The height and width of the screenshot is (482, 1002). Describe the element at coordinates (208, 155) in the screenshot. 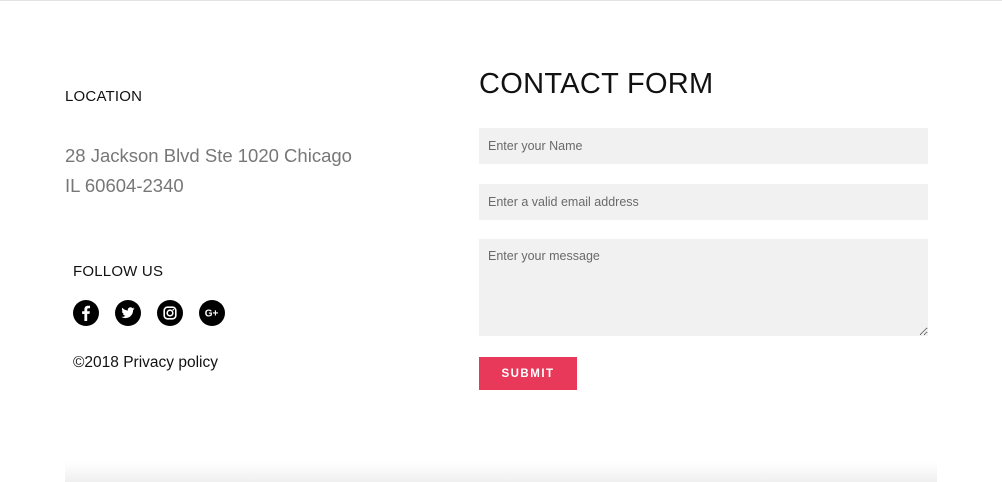

I see `address-line-1: 28 Jackson Blvd Ste 1020 Chicago` at that location.